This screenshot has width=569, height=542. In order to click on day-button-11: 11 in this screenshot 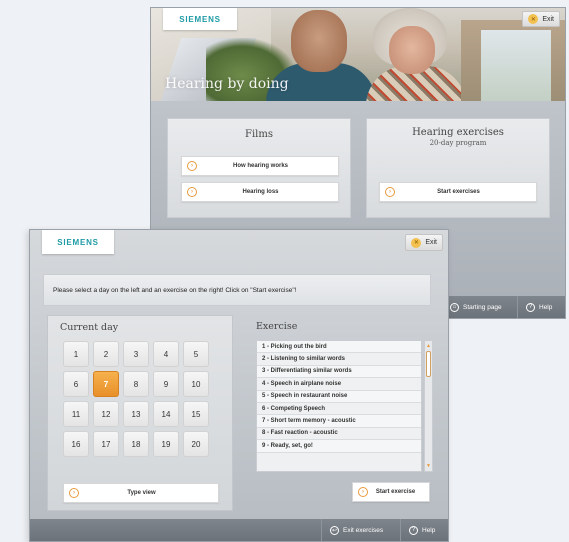, I will do `click(76, 414)`.